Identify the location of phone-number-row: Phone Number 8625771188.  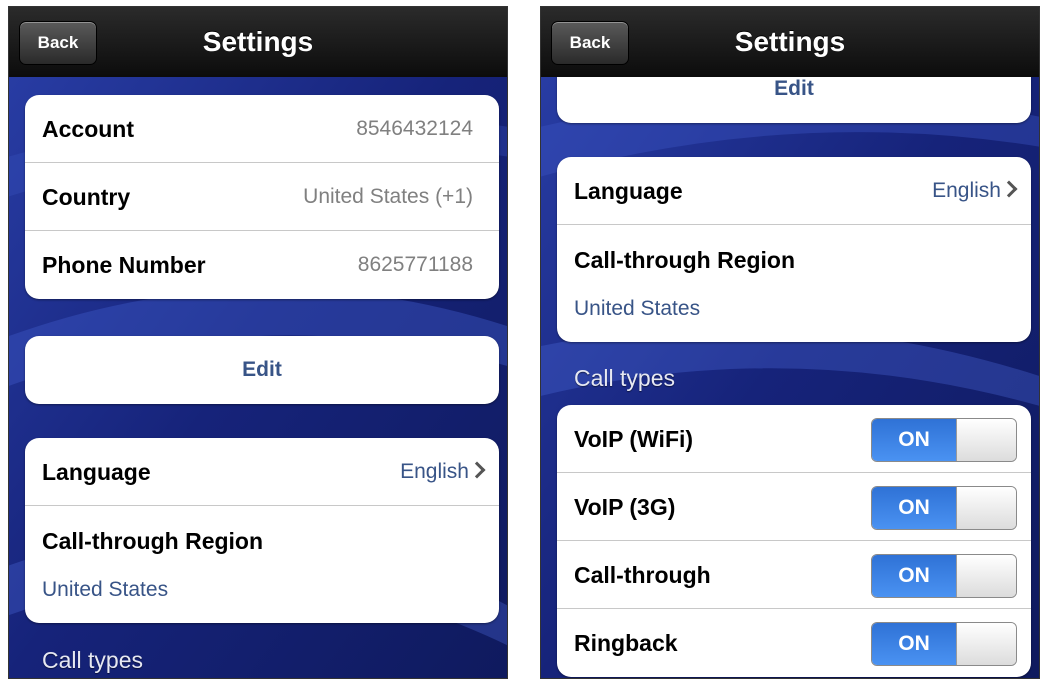
(262, 265).